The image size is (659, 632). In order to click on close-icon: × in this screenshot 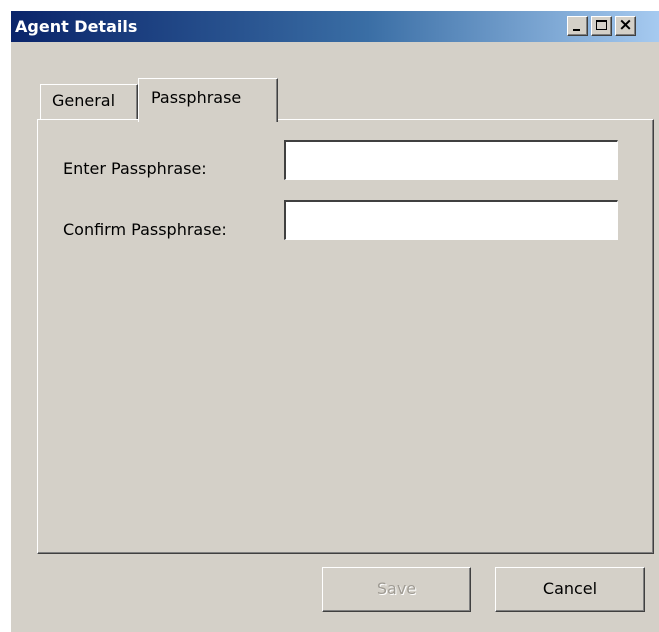, I will do `click(625, 25)`.